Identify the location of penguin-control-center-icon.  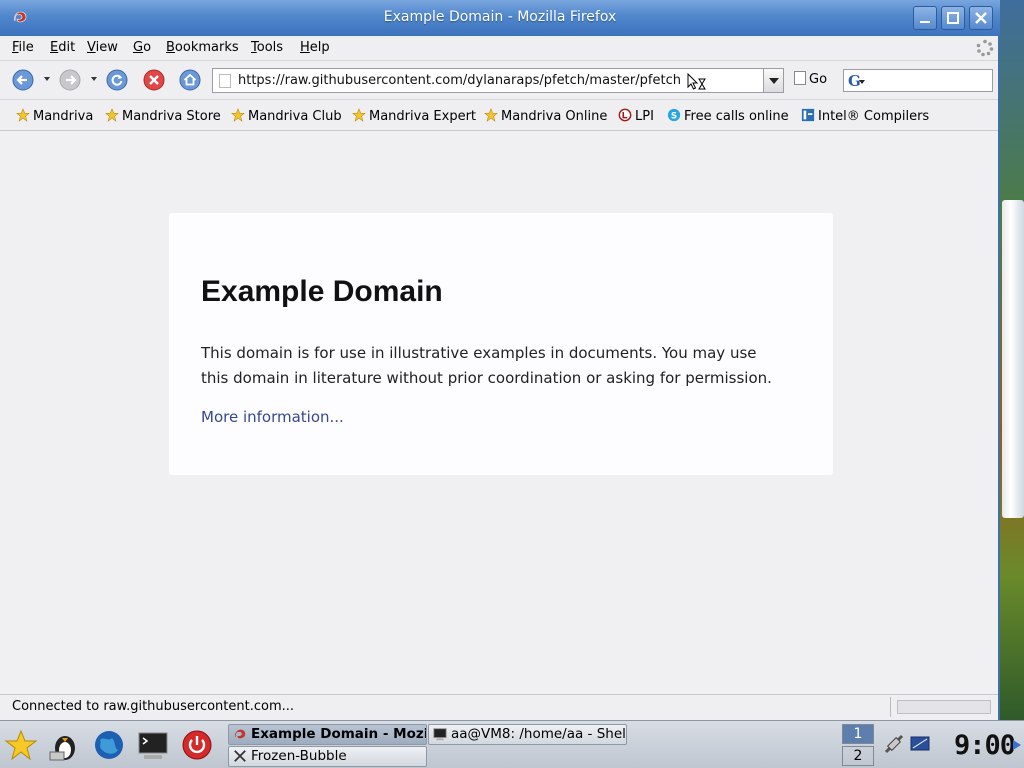
(65, 745).